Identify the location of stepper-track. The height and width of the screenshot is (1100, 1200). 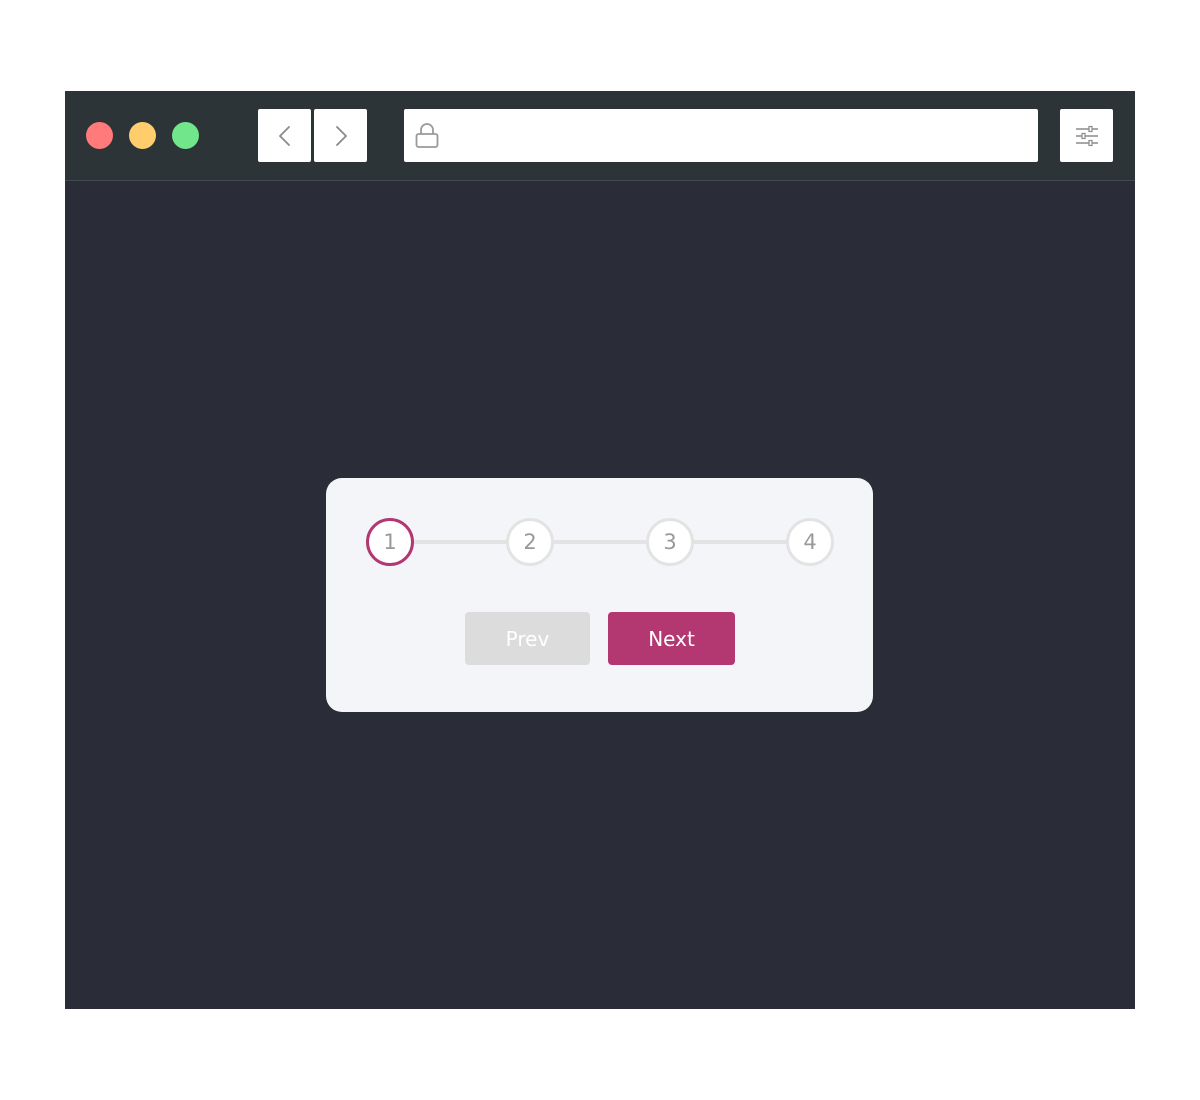
(600, 542).